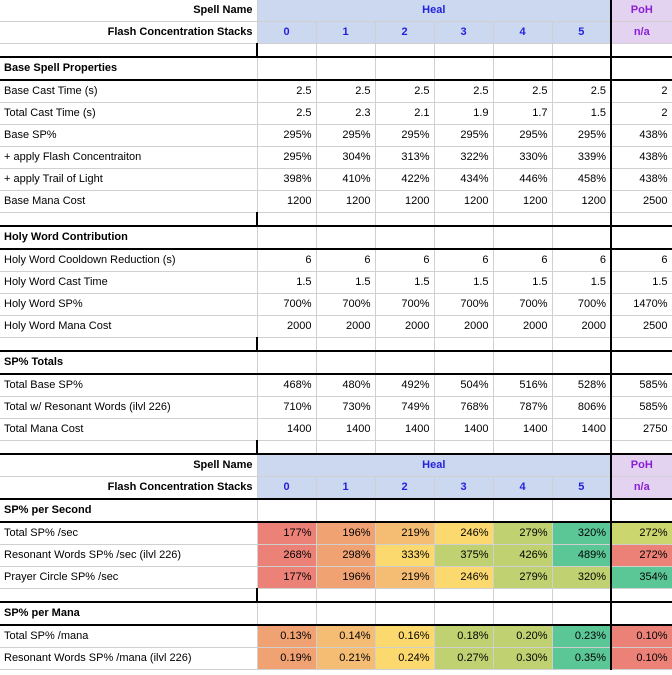  What do you see at coordinates (336, 362) in the screenshot?
I see `section-title-row: SP% Totals` at bounding box center [336, 362].